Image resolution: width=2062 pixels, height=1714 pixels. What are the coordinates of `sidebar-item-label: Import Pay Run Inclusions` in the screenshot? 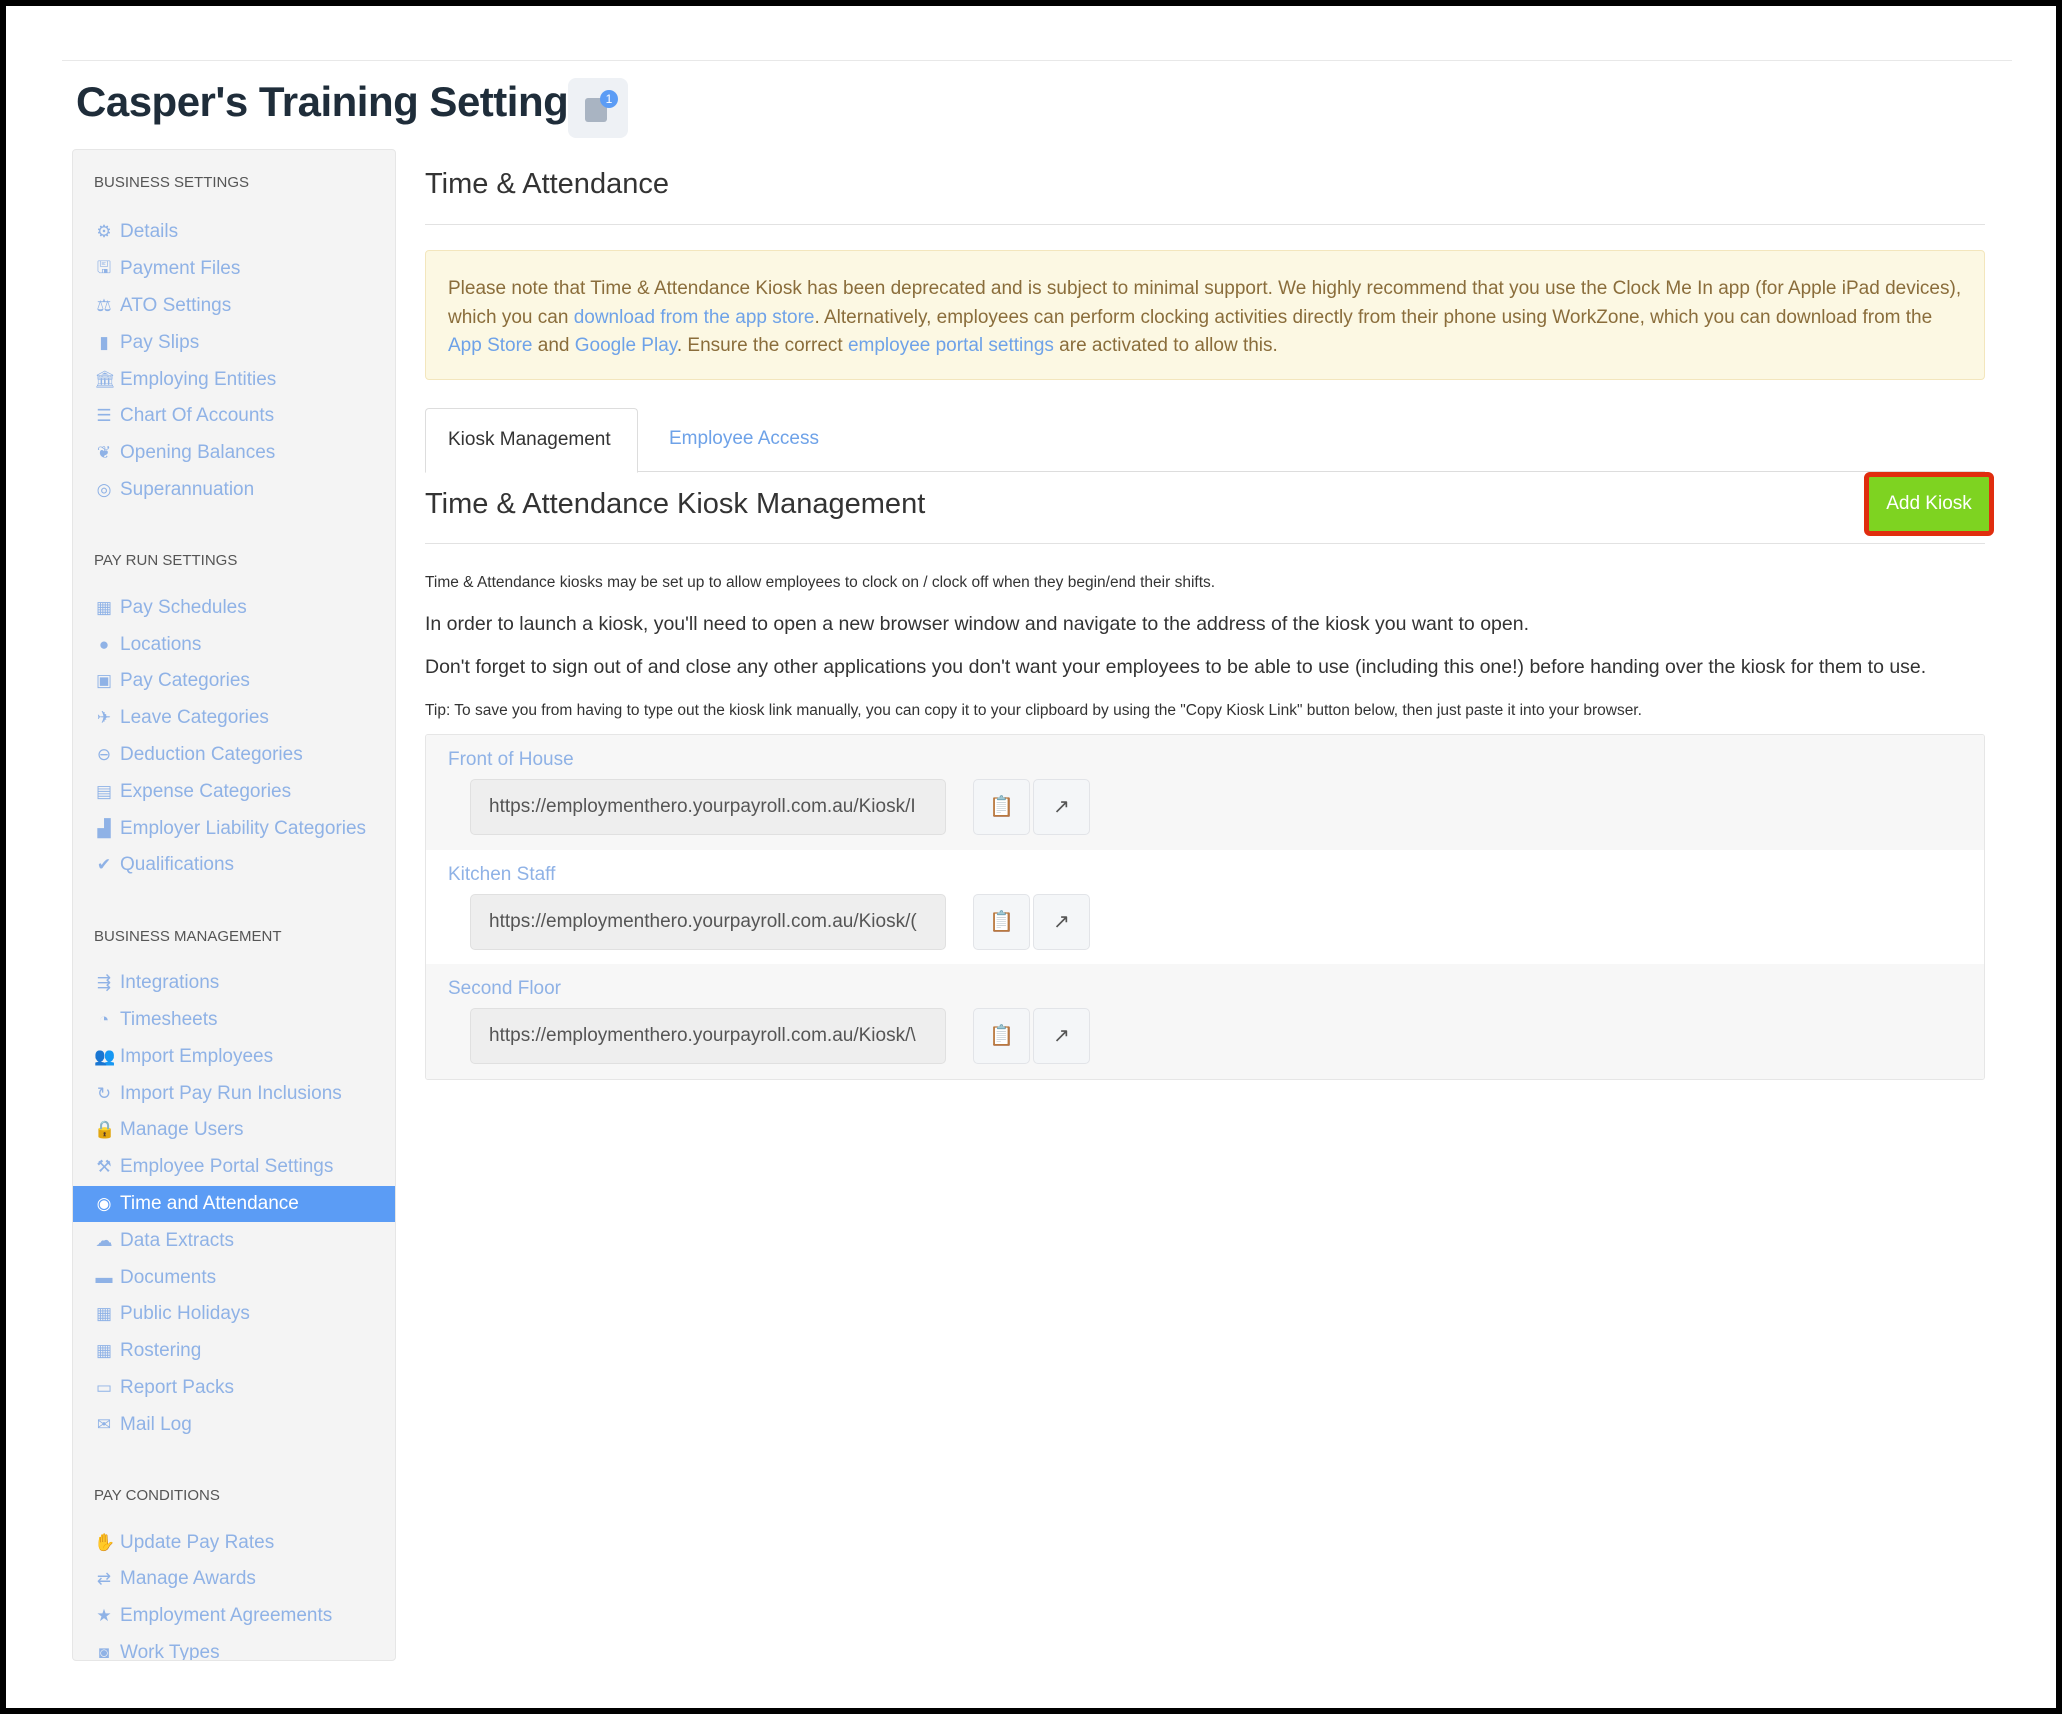 It's located at (231, 1093).